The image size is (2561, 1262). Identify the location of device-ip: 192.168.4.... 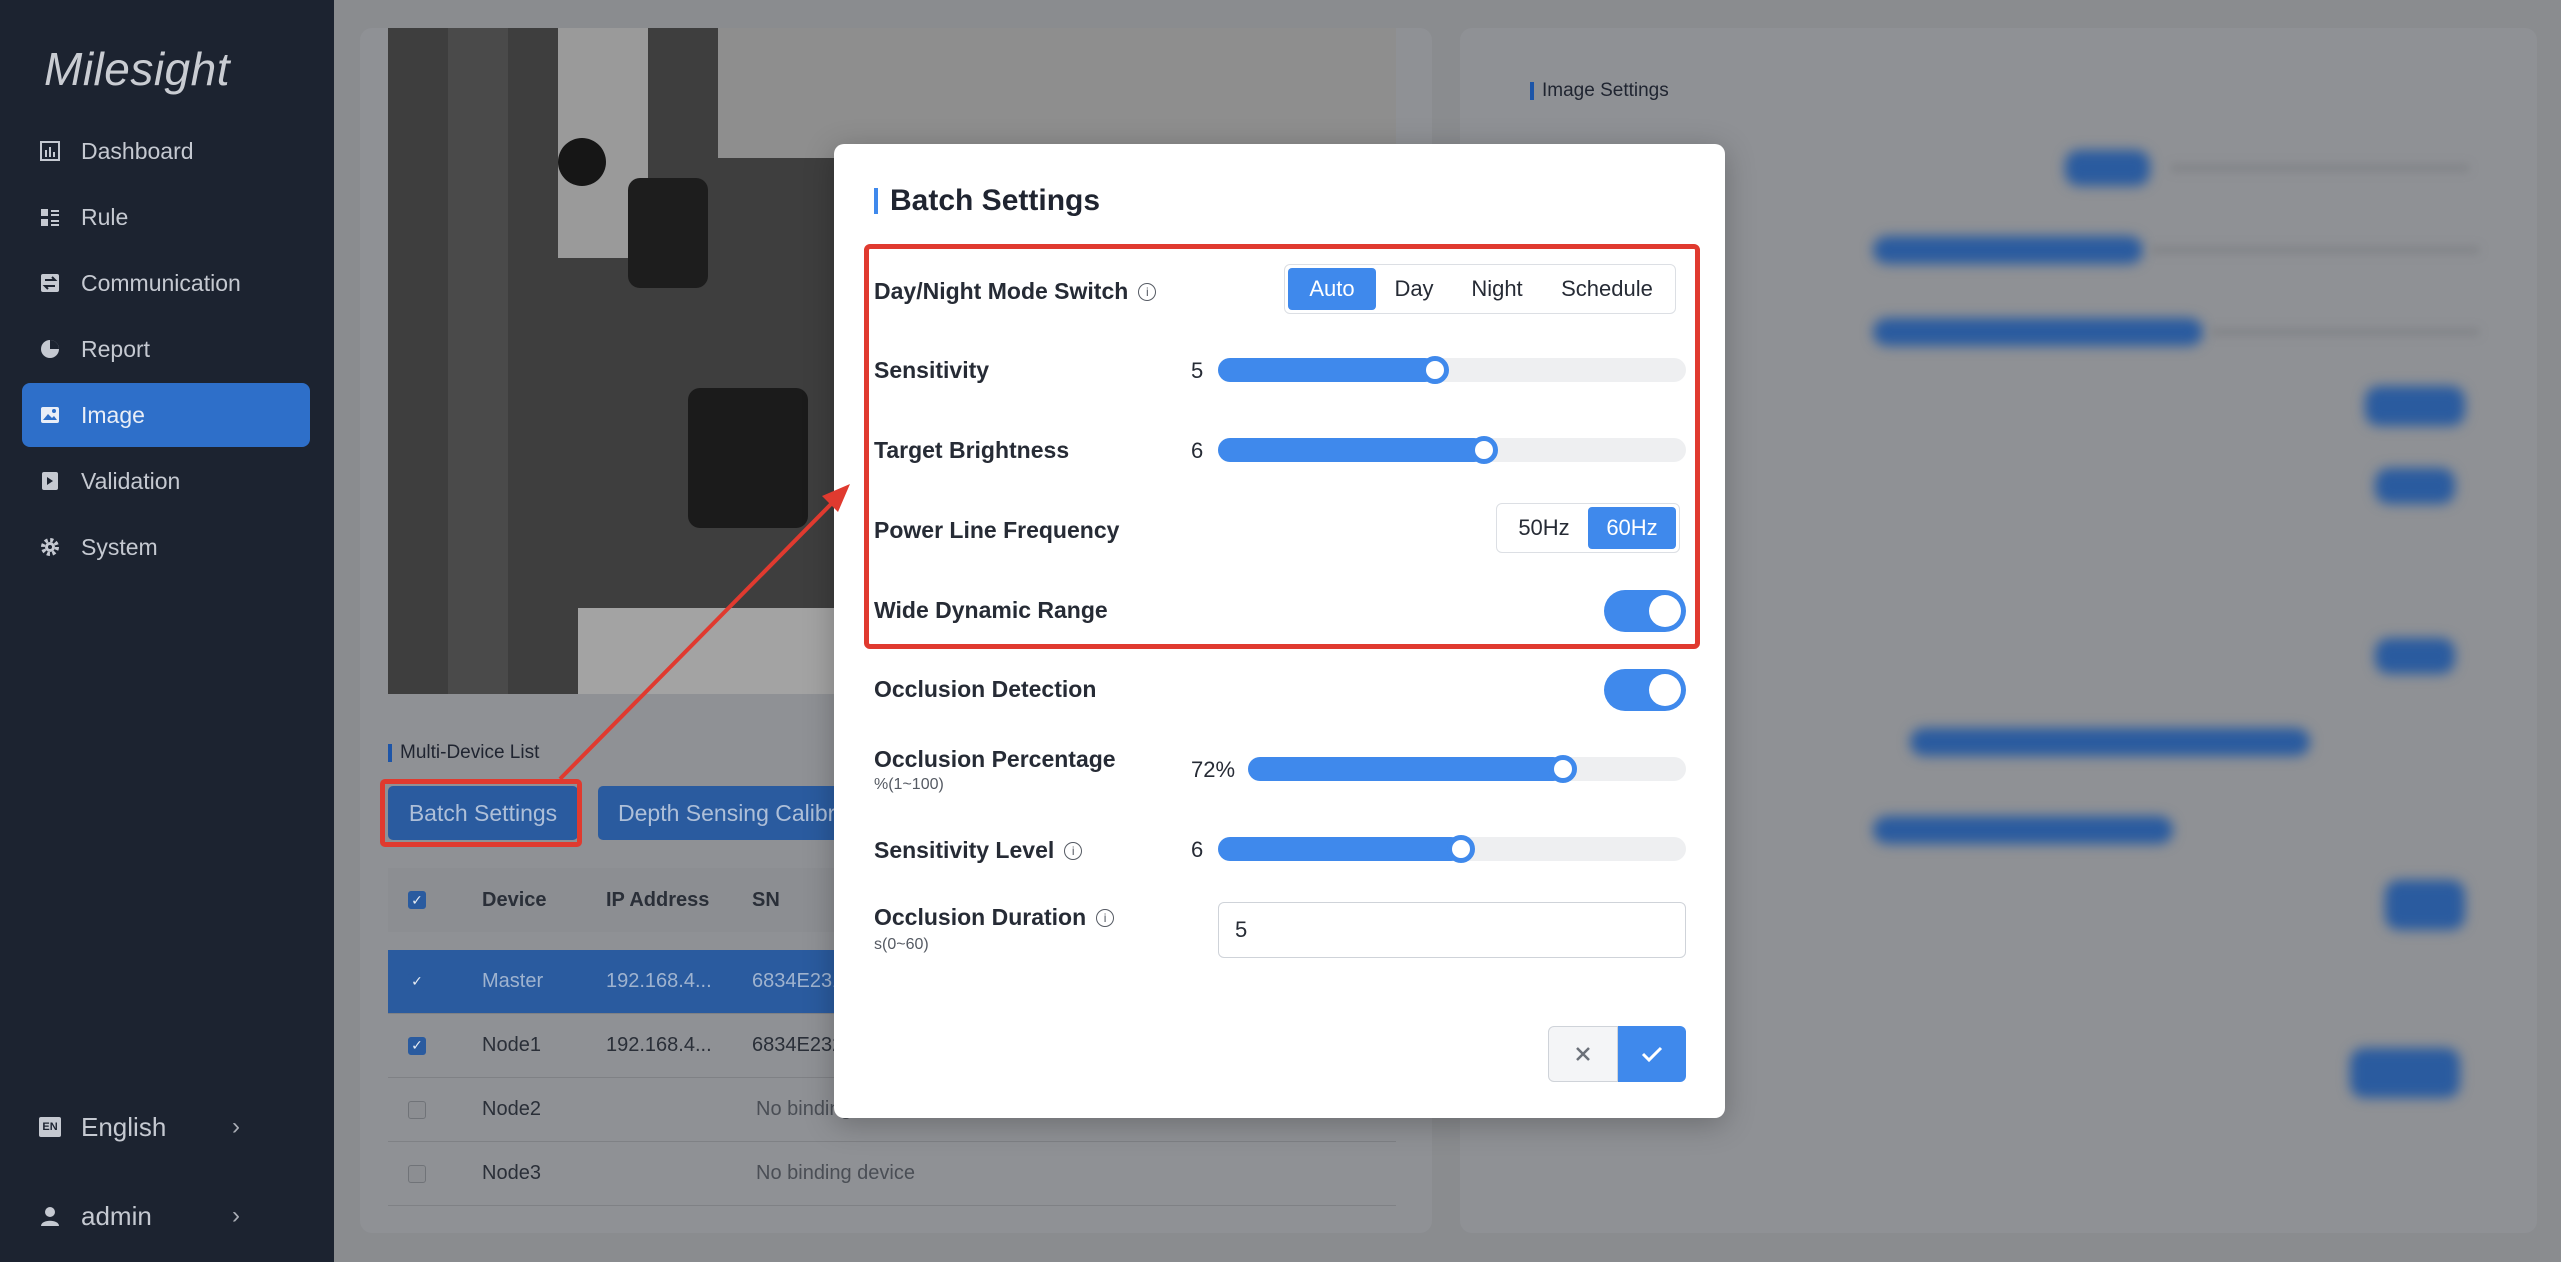
(659, 981).